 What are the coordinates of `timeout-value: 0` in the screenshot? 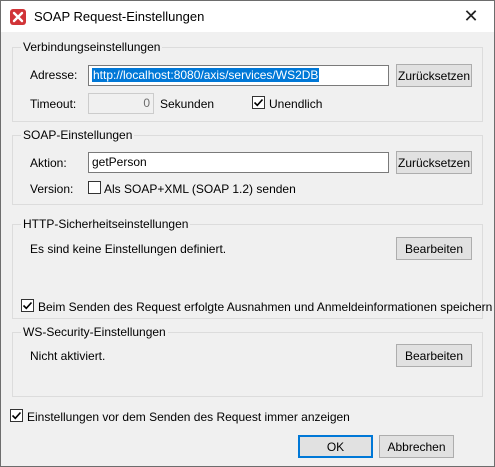 It's located at (146, 103).